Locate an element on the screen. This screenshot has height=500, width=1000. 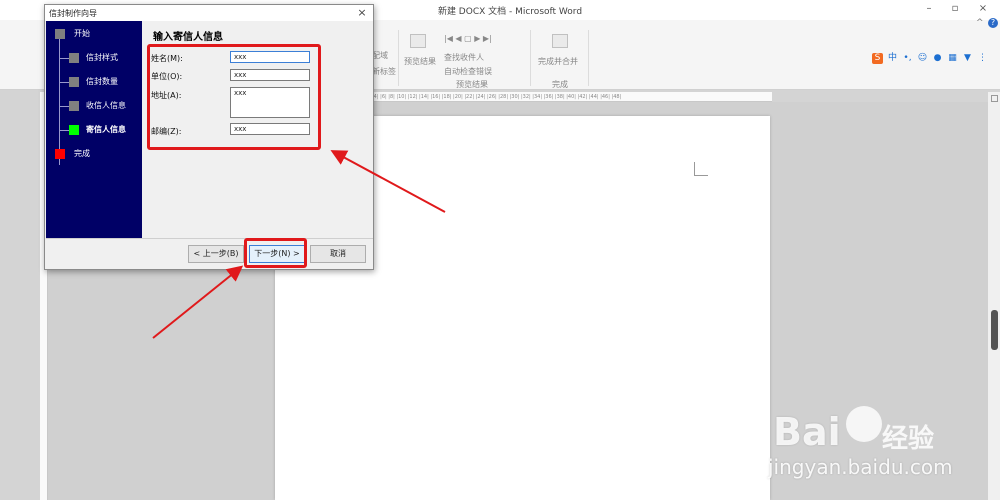
baidu-logo-watermark: Bai is located at coordinates (807, 432).